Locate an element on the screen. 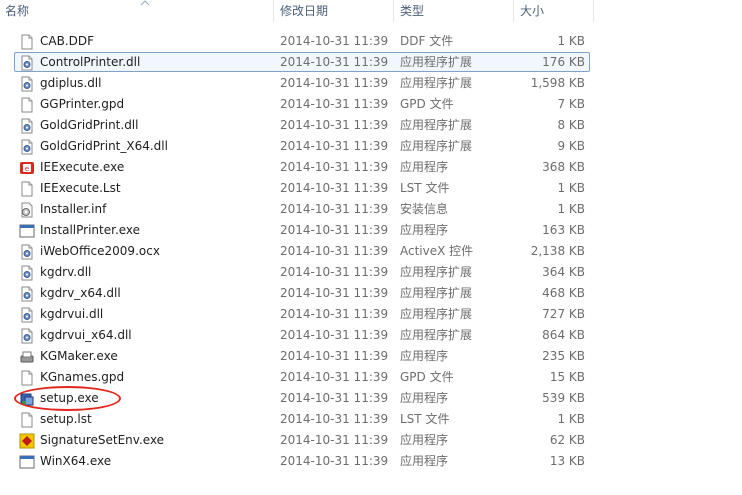  file-name: kgdrvui.dll is located at coordinates (72, 314).